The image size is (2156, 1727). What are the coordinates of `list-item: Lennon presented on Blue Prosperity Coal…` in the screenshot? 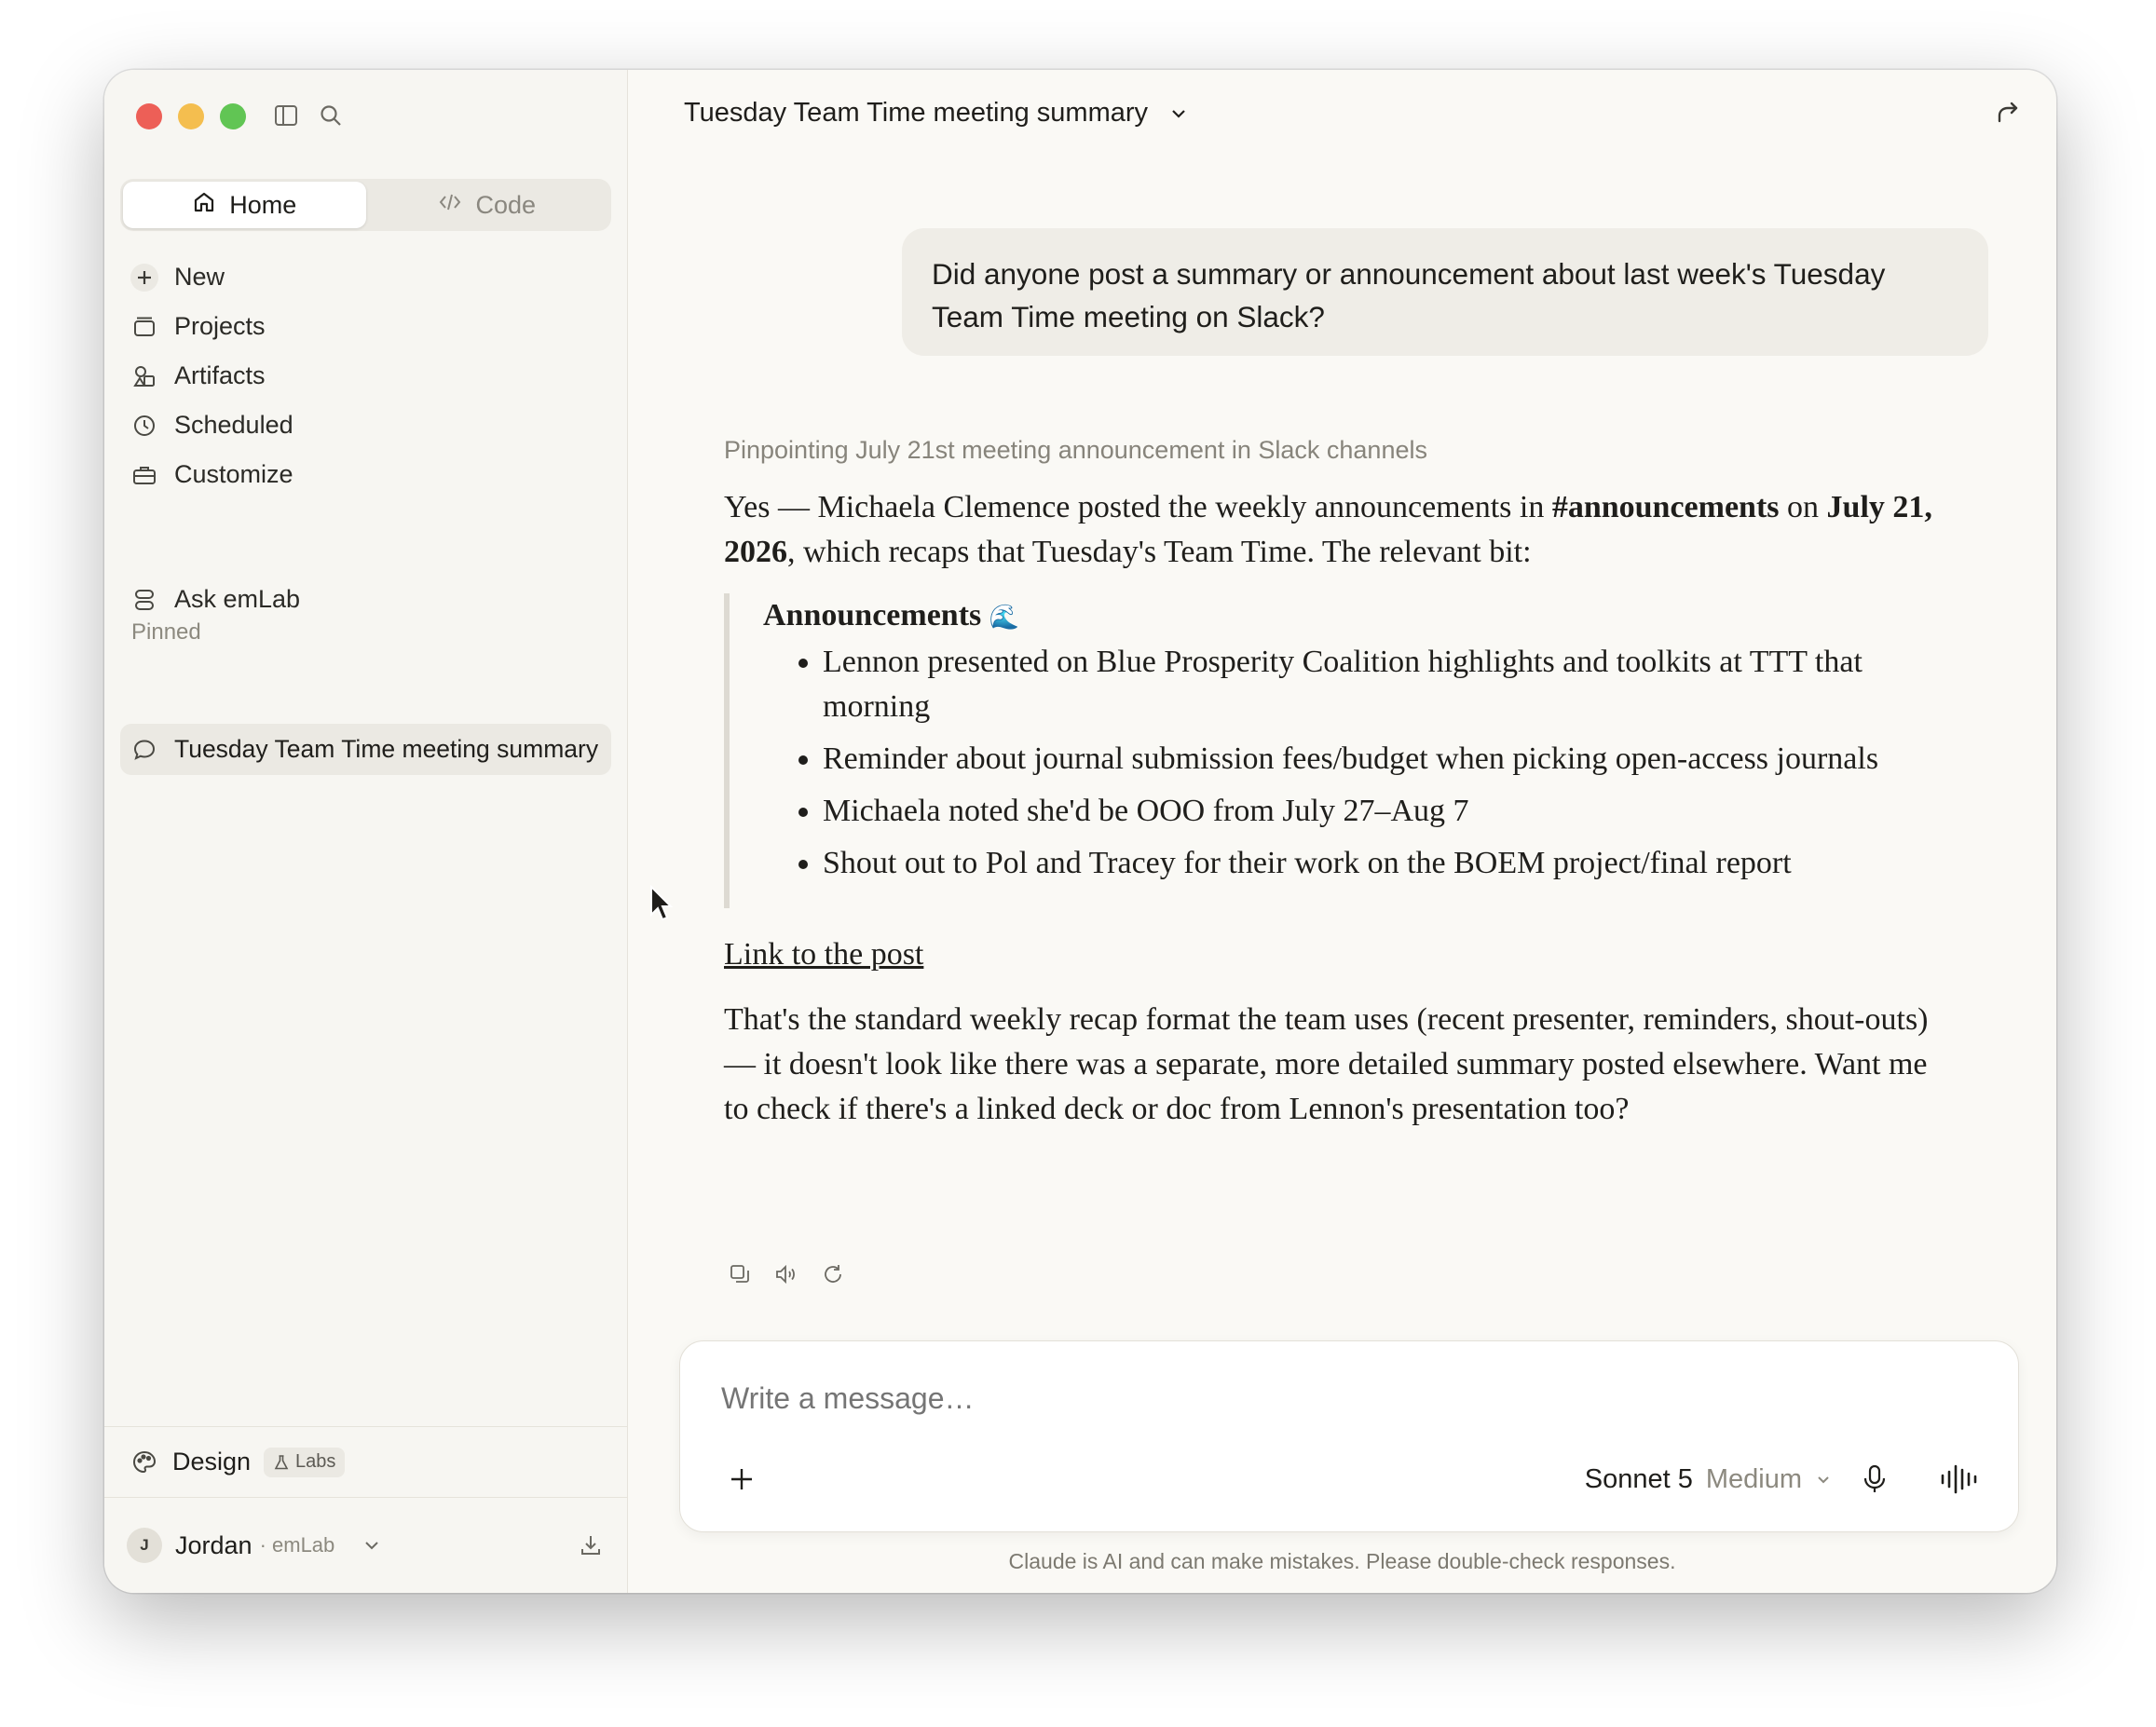 It's located at (1383, 685).